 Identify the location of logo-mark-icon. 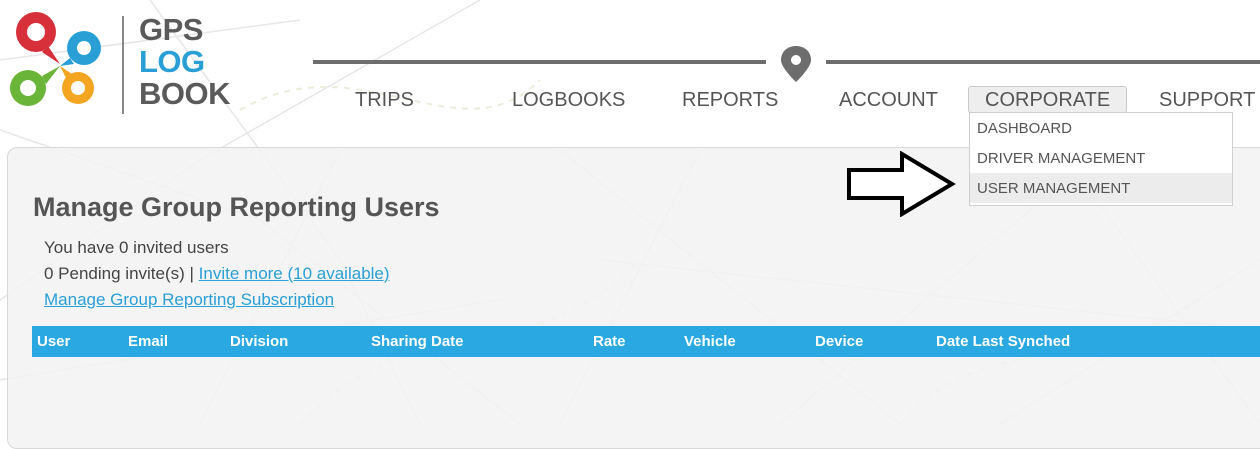
(55, 59).